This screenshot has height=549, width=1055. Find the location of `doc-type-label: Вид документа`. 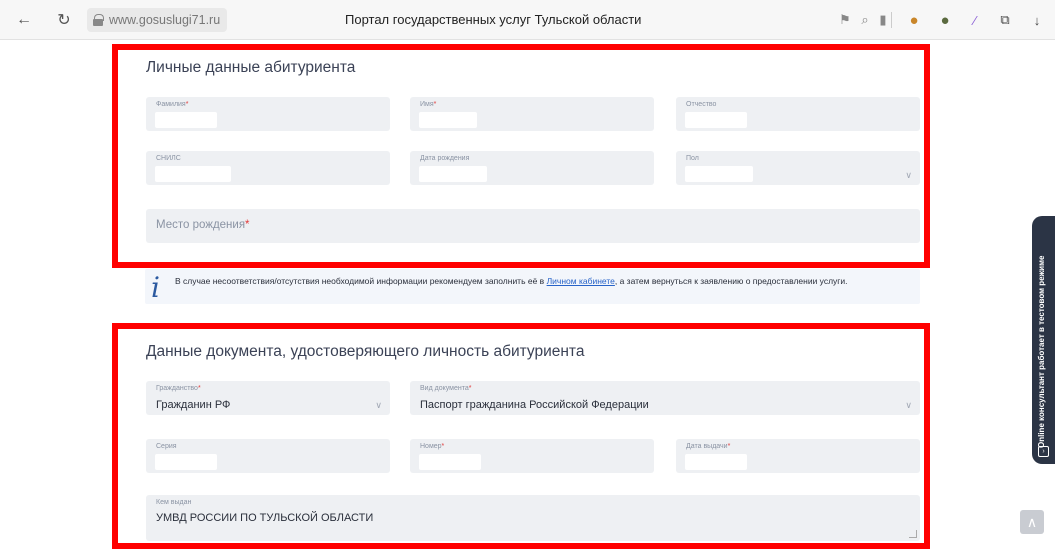

doc-type-label: Вид документа is located at coordinates (444, 388).